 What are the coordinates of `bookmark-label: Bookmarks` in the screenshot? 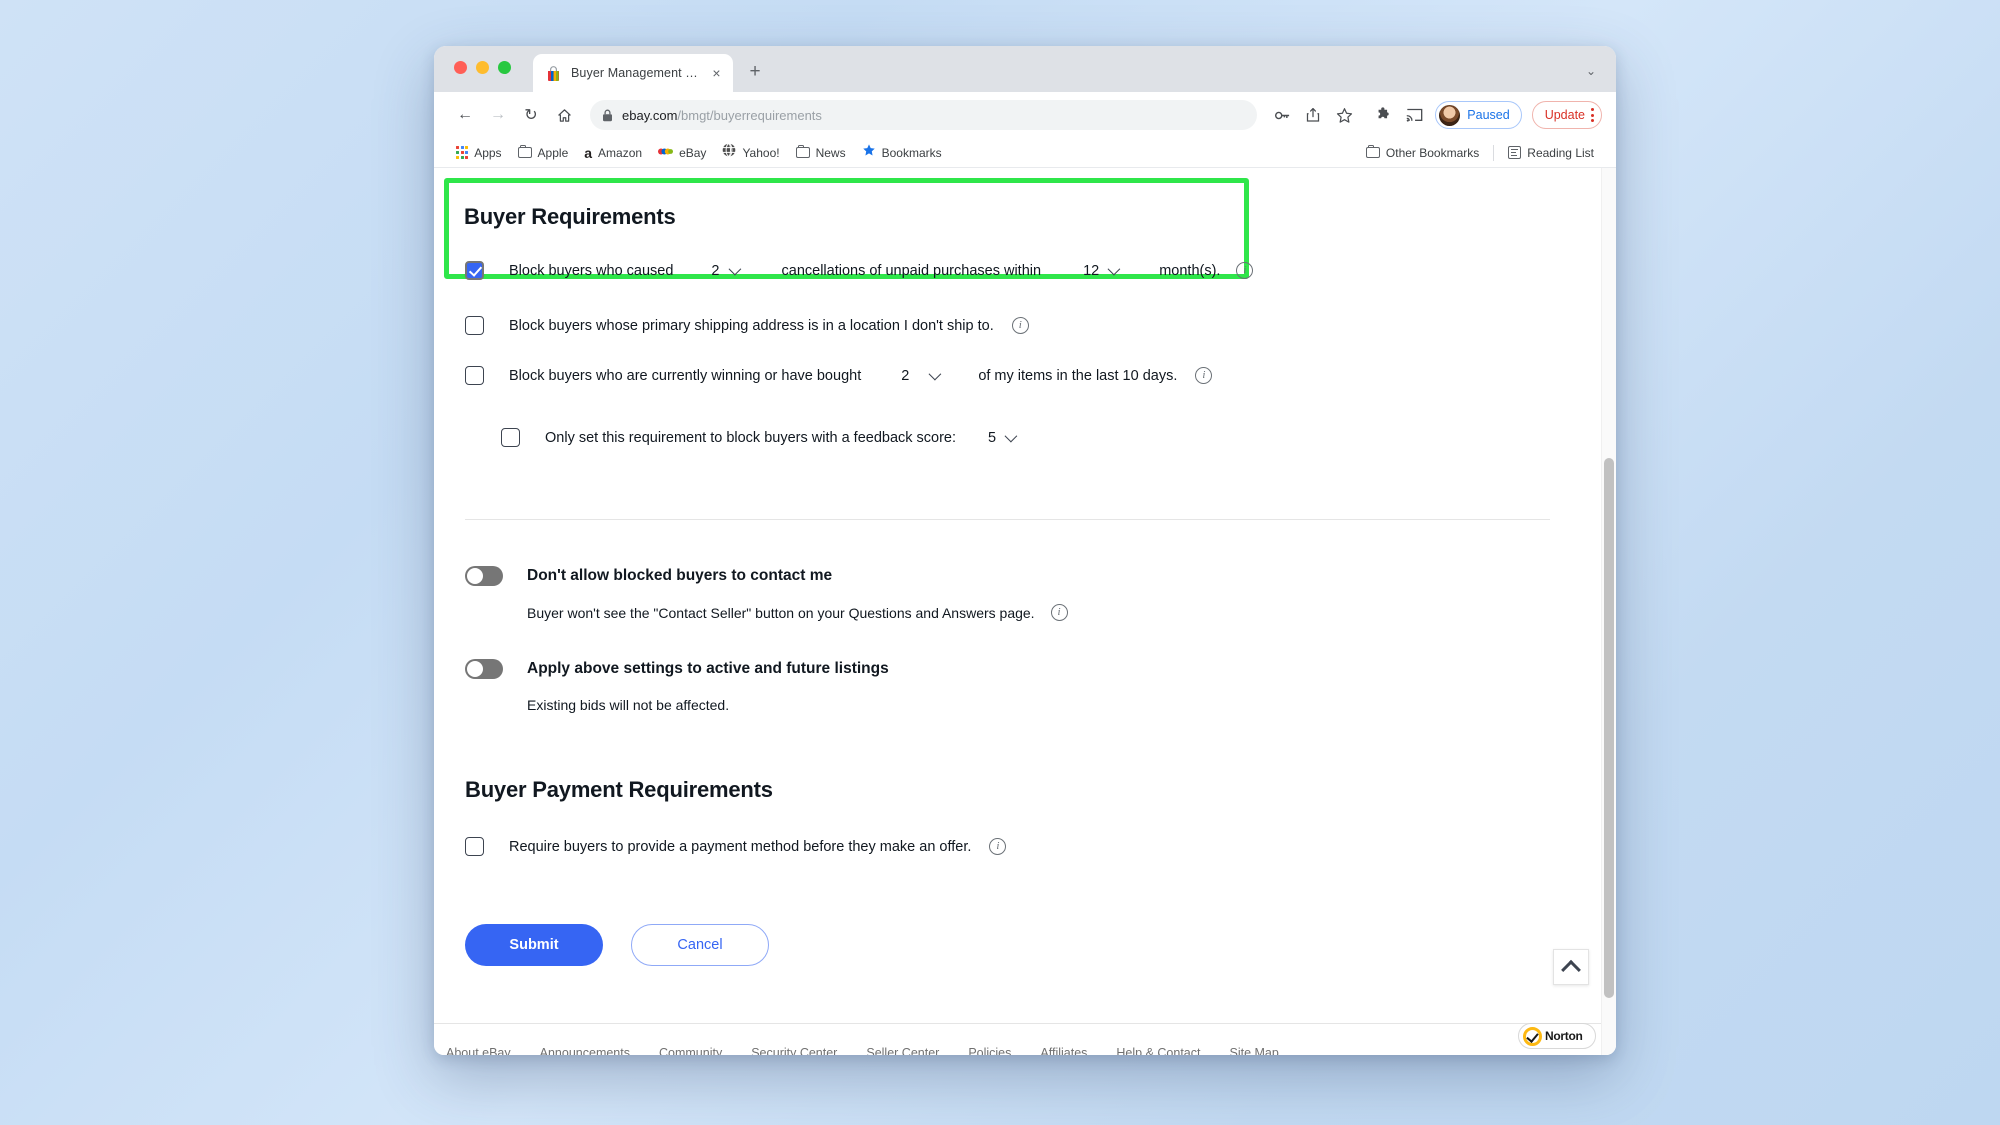 It's located at (911, 152).